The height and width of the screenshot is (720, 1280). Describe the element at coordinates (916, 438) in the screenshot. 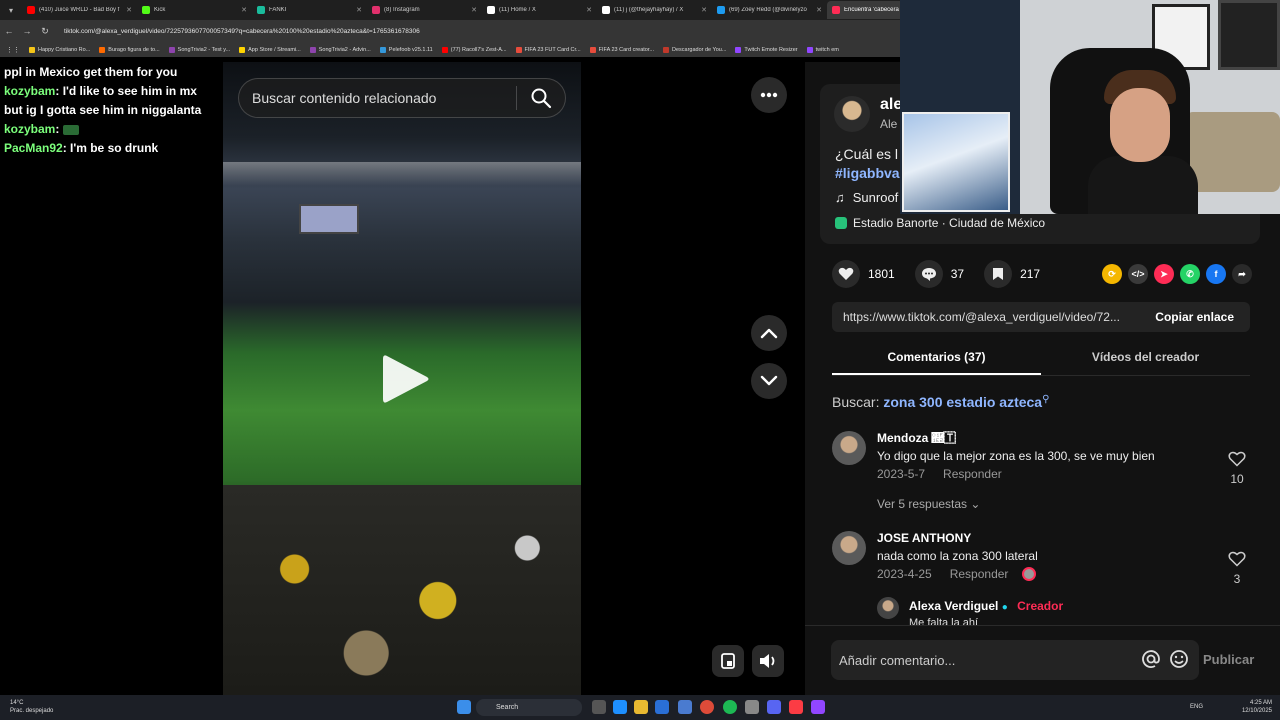

I see `commenter-name: Mendoza 🇢🇹` at that location.